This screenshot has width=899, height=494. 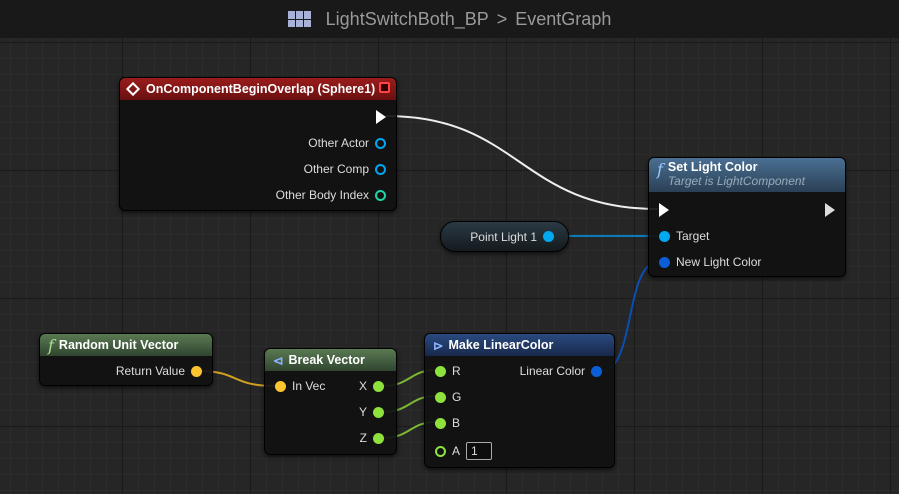 I want to click on pin-label: Return Value, so click(x=150, y=371).